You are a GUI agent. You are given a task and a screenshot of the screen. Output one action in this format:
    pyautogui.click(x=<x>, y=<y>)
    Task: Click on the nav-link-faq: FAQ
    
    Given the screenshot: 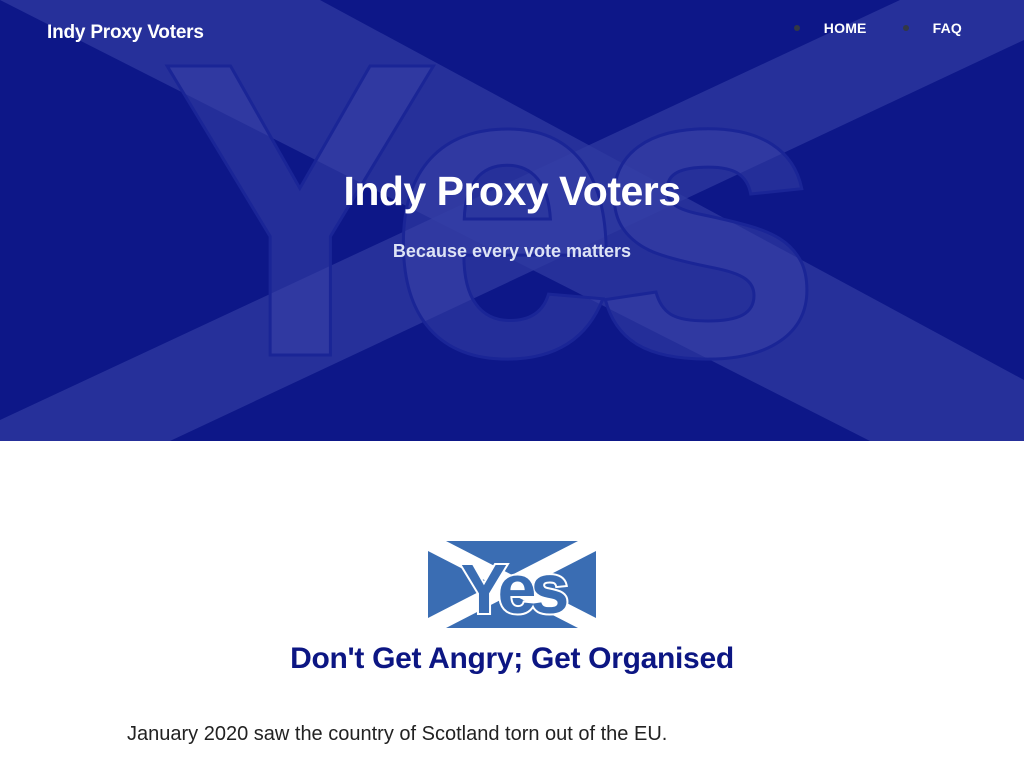 What is the action you would take?
    pyautogui.click(x=947, y=28)
    